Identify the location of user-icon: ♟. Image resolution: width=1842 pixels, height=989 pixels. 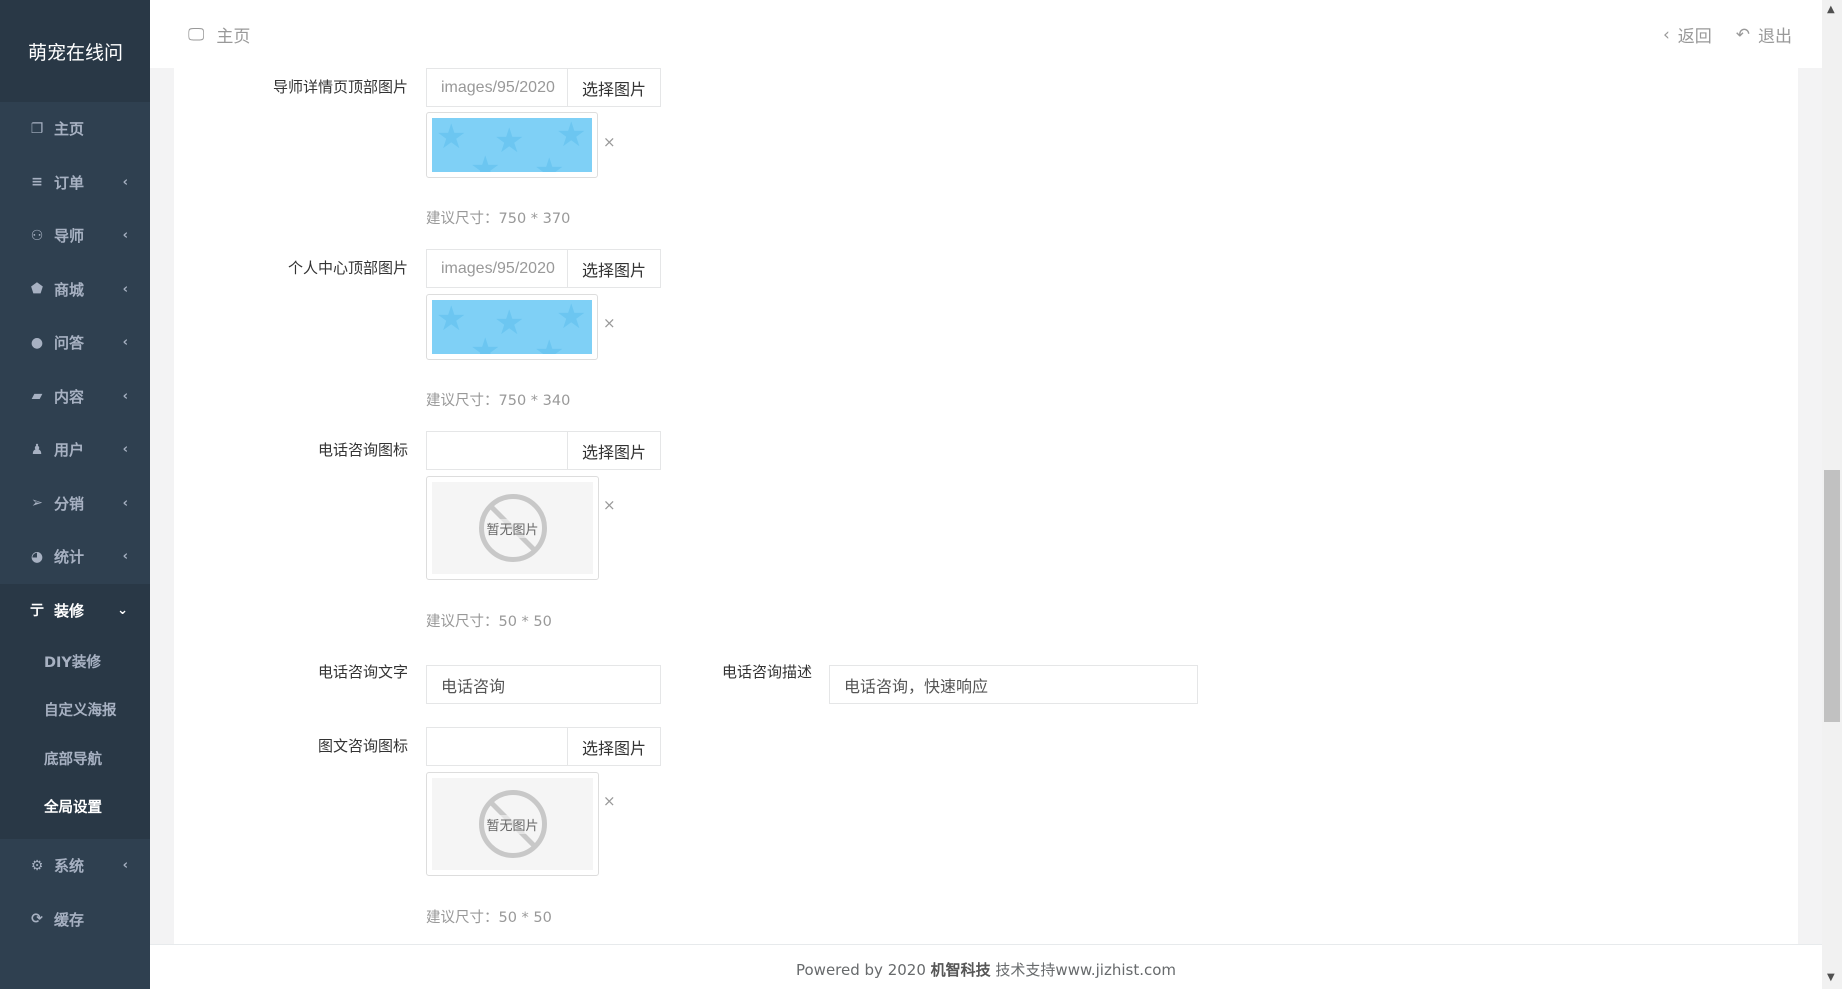
(37, 449).